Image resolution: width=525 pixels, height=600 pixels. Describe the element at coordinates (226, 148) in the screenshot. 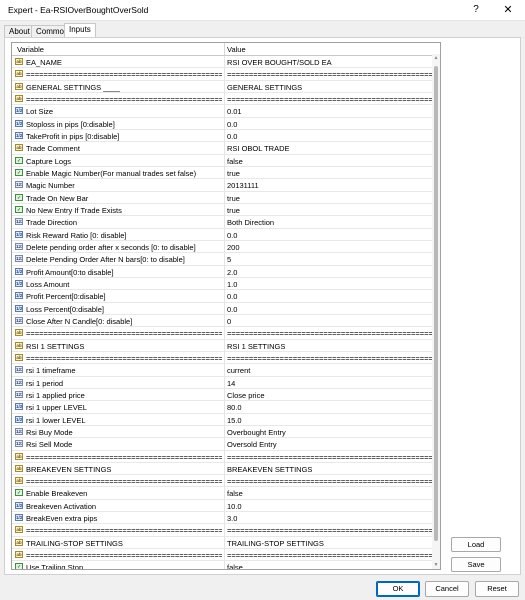

I see `table-row: ab Trade Comment RSI OBOL TRADE` at that location.